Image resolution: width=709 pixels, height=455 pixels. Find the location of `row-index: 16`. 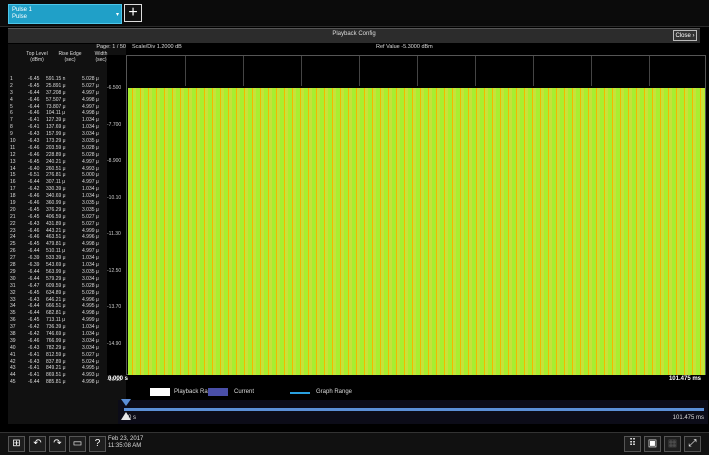

row-index: 16 is located at coordinates (13, 182).